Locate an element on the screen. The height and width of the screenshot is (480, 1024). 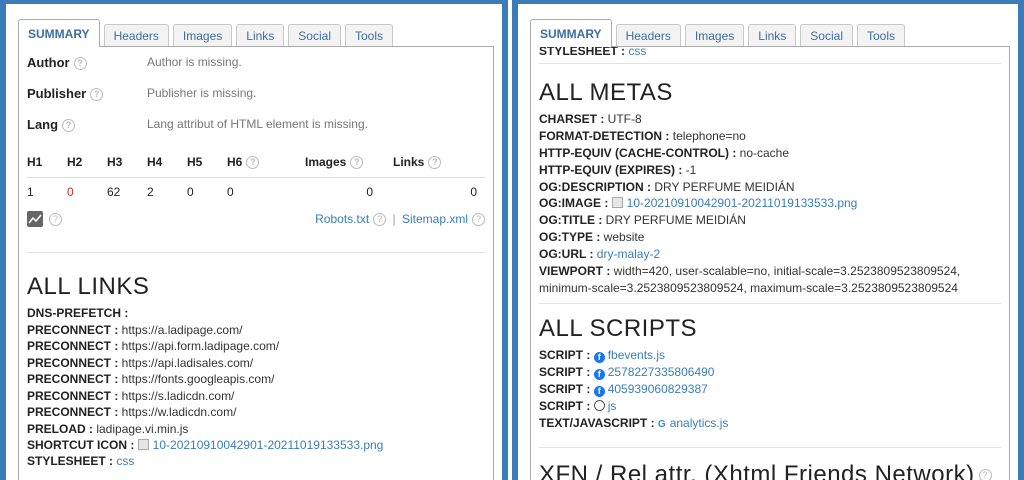
script-row: SCRIPT : f fbevents.js is located at coordinates (602, 355).